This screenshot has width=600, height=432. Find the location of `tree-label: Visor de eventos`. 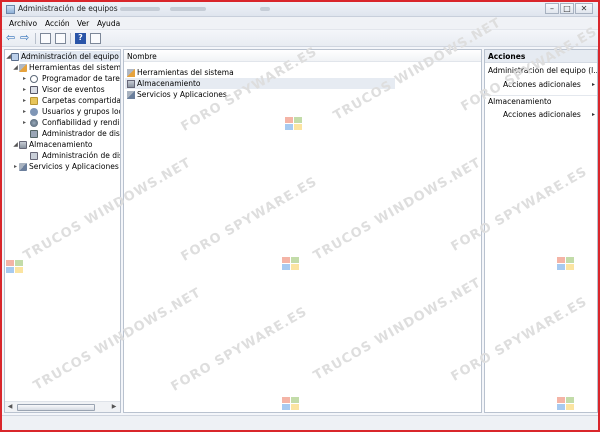

tree-label: Visor de eventos is located at coordinates (73, 89).